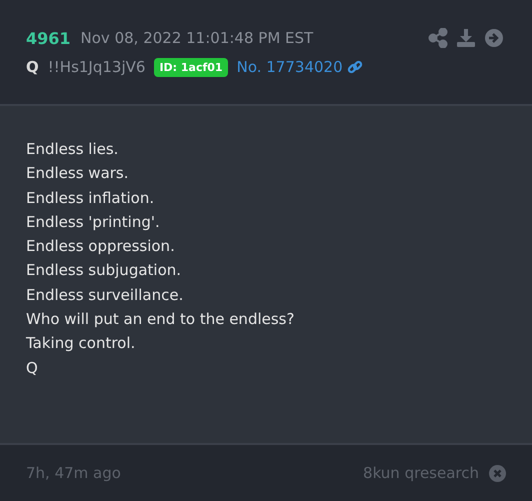 Image resolution: width=532 pixels, height=501 pixels. I want to click on message-line: Taking control., so click(81, 343).